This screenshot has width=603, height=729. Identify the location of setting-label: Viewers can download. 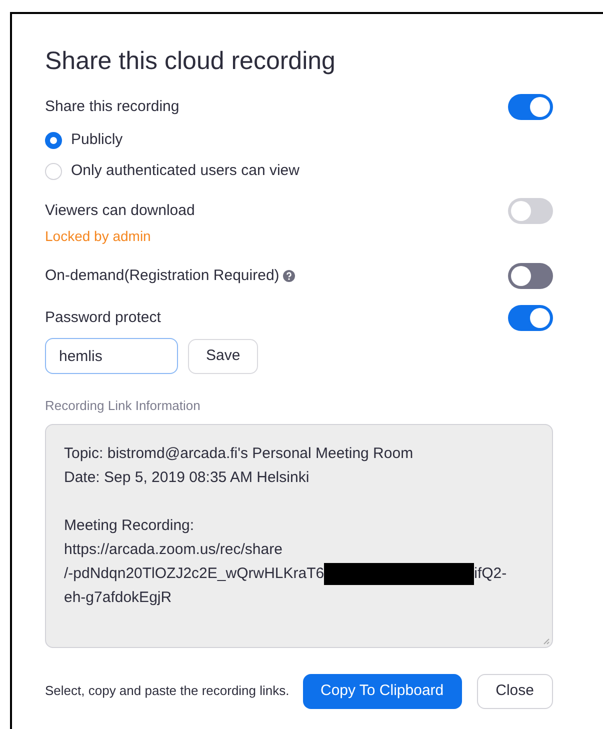
(120, 211).